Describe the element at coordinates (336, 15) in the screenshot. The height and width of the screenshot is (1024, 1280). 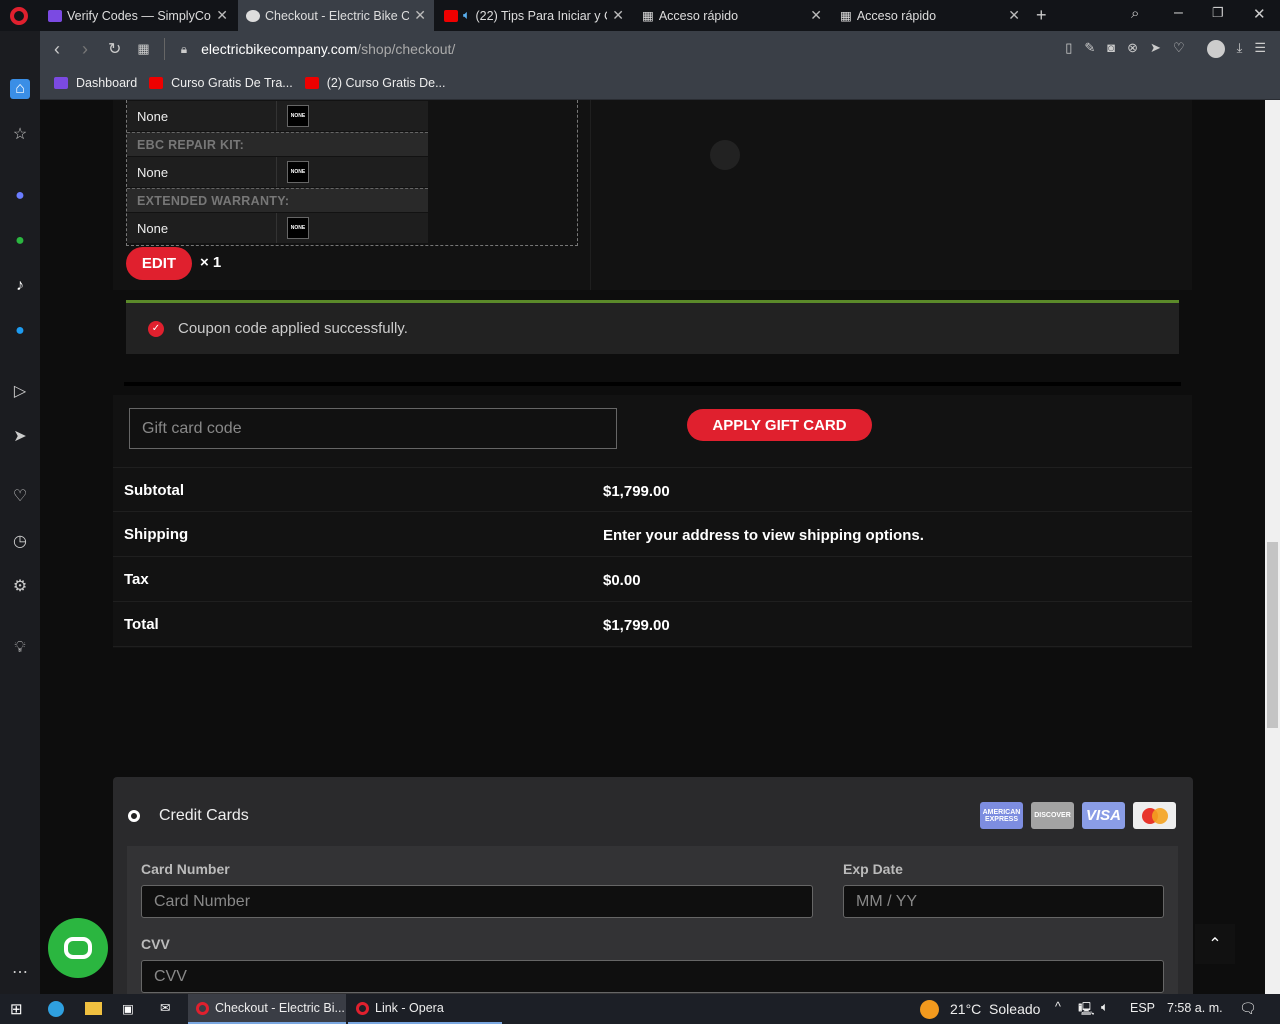
I see `tab-checkout: Checkout - Electric Bike Company✕` at that location.